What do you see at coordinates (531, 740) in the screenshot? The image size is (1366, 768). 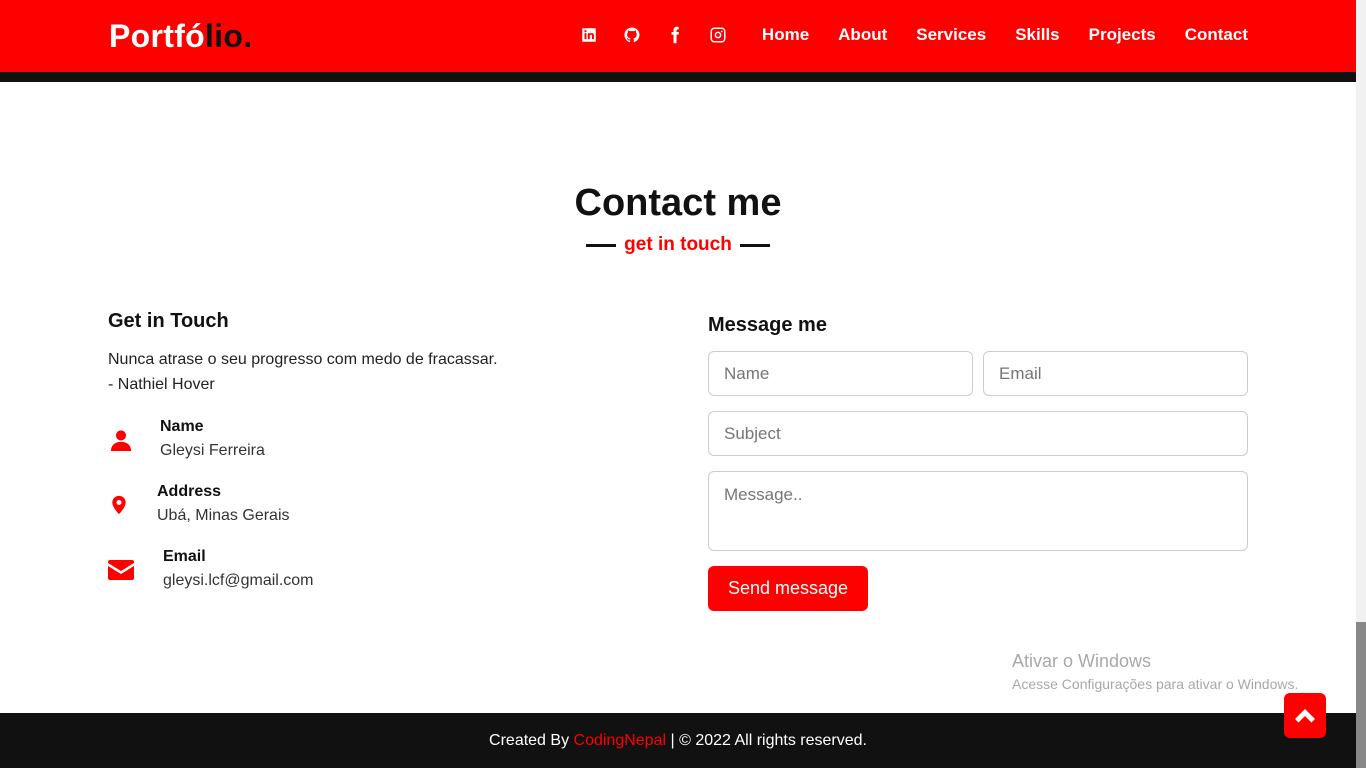 I see `footer-prefix: Created By` at bounding box center [531, 740].